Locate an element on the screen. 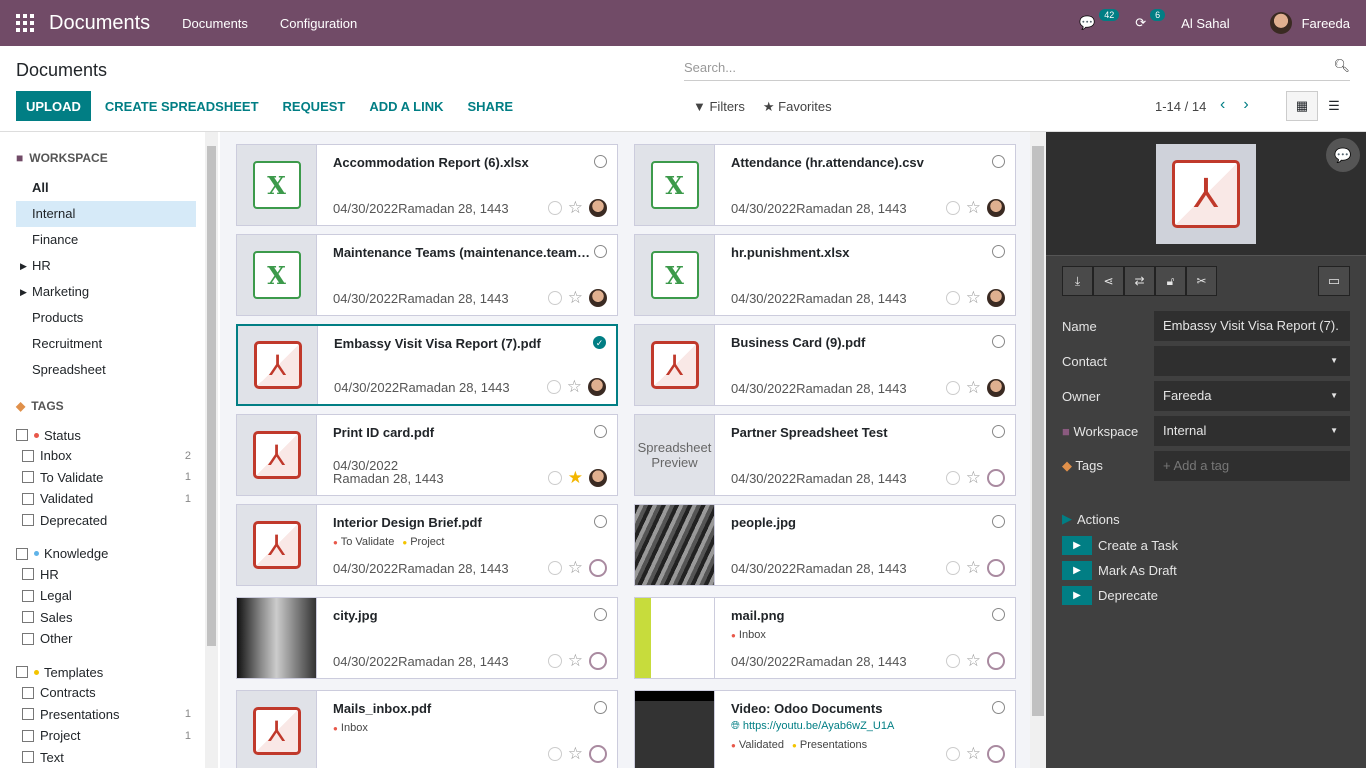 The image size is (1366, 768). share-icon: ⋖ is located at coordinates (1108, 281).